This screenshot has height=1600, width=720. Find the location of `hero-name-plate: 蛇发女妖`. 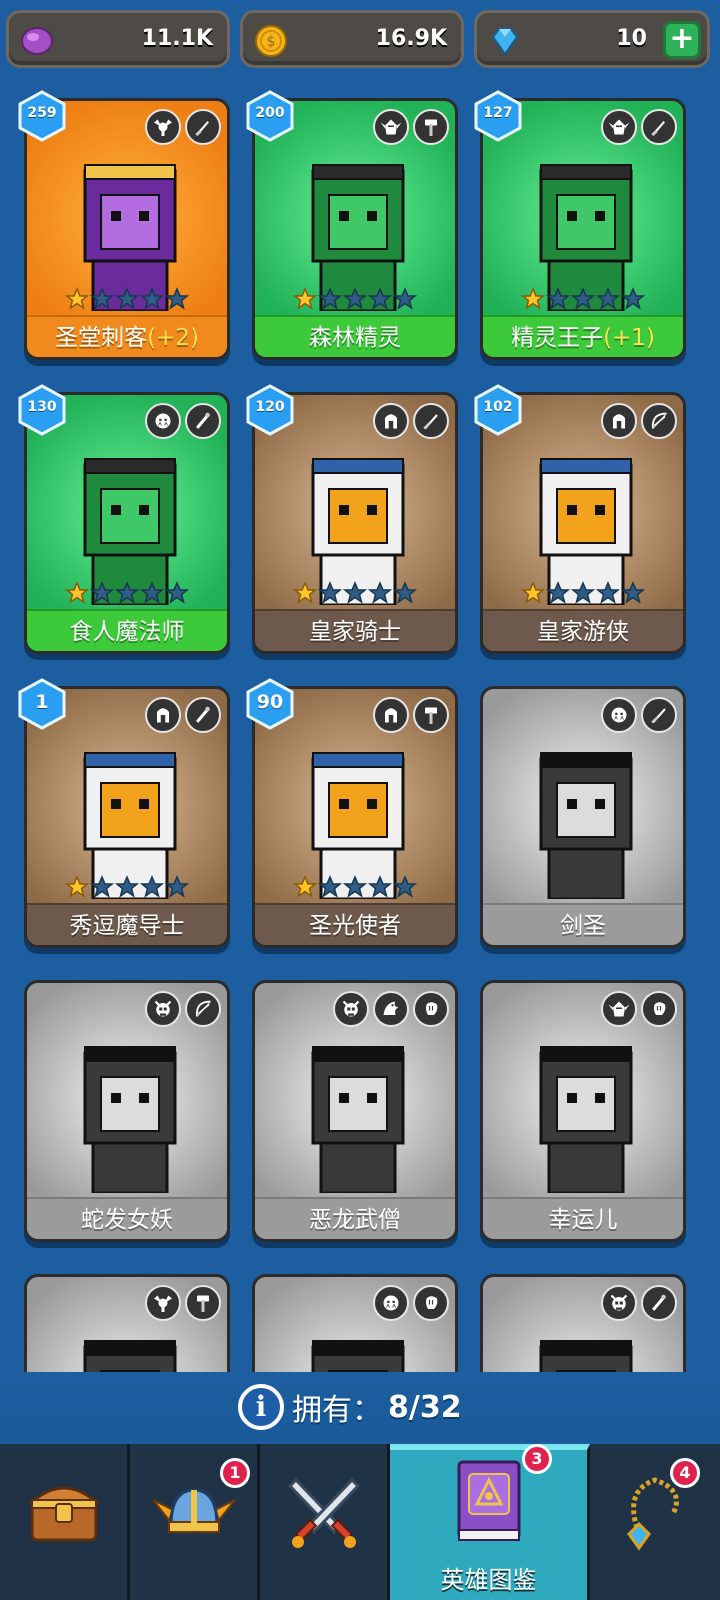

hero-name-plate: 蛇发女妖 is located at coordinates (127, 1218).